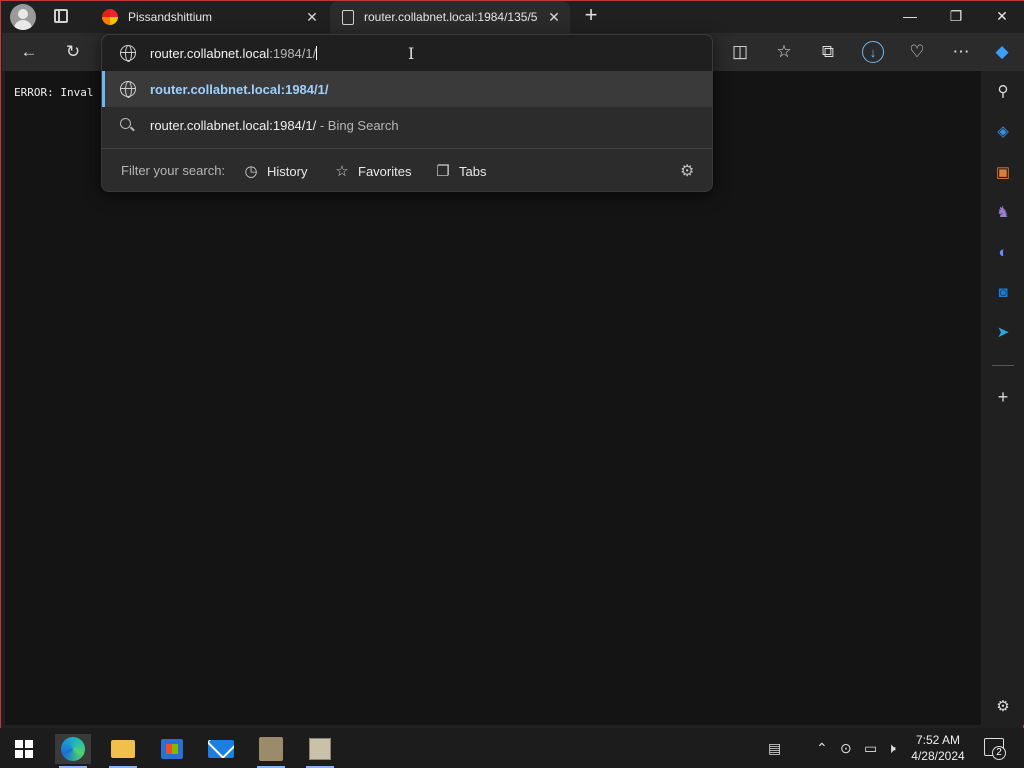  What do you see at coordinates (1003, 92) in the screenshot?
I see `search-icon: ⚲` at bounding box center [1003, 92].